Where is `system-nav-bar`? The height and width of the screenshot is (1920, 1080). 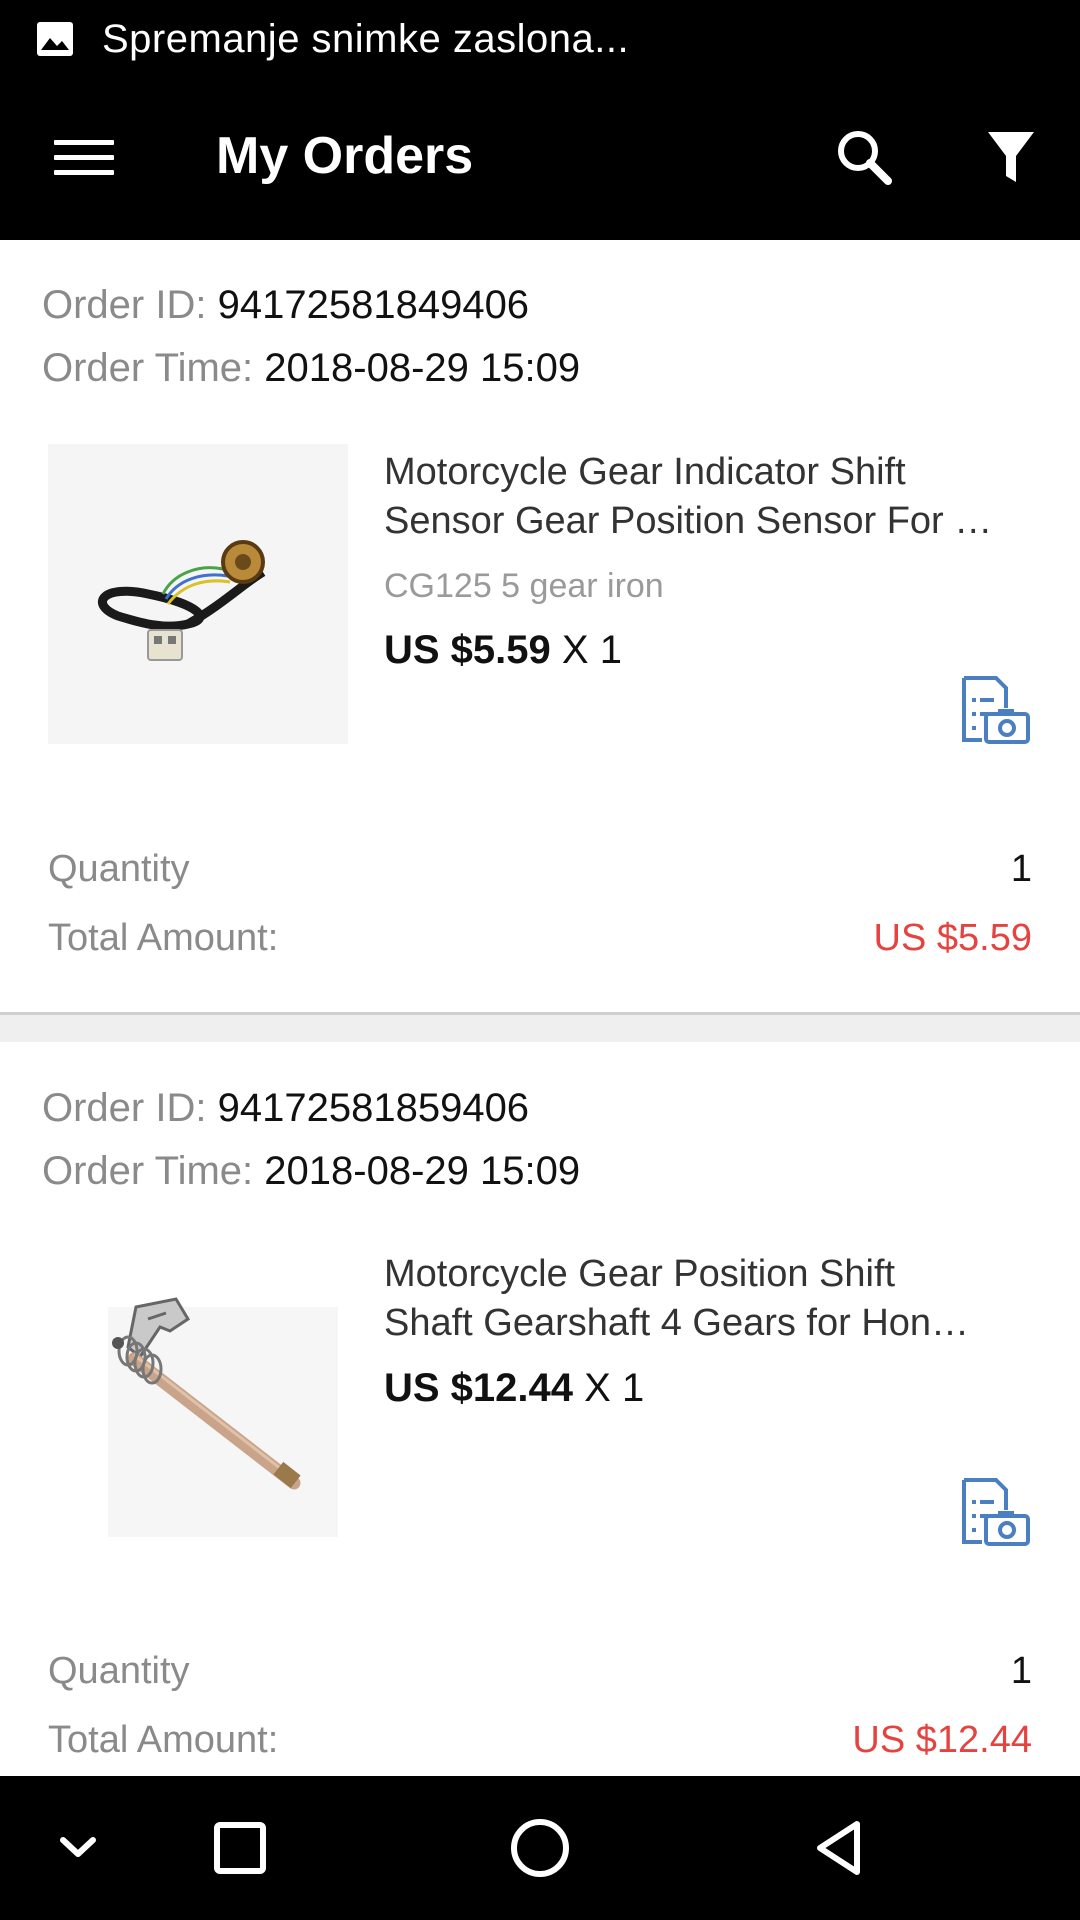
system-nav-bar is located at coordinates (540, 1848).